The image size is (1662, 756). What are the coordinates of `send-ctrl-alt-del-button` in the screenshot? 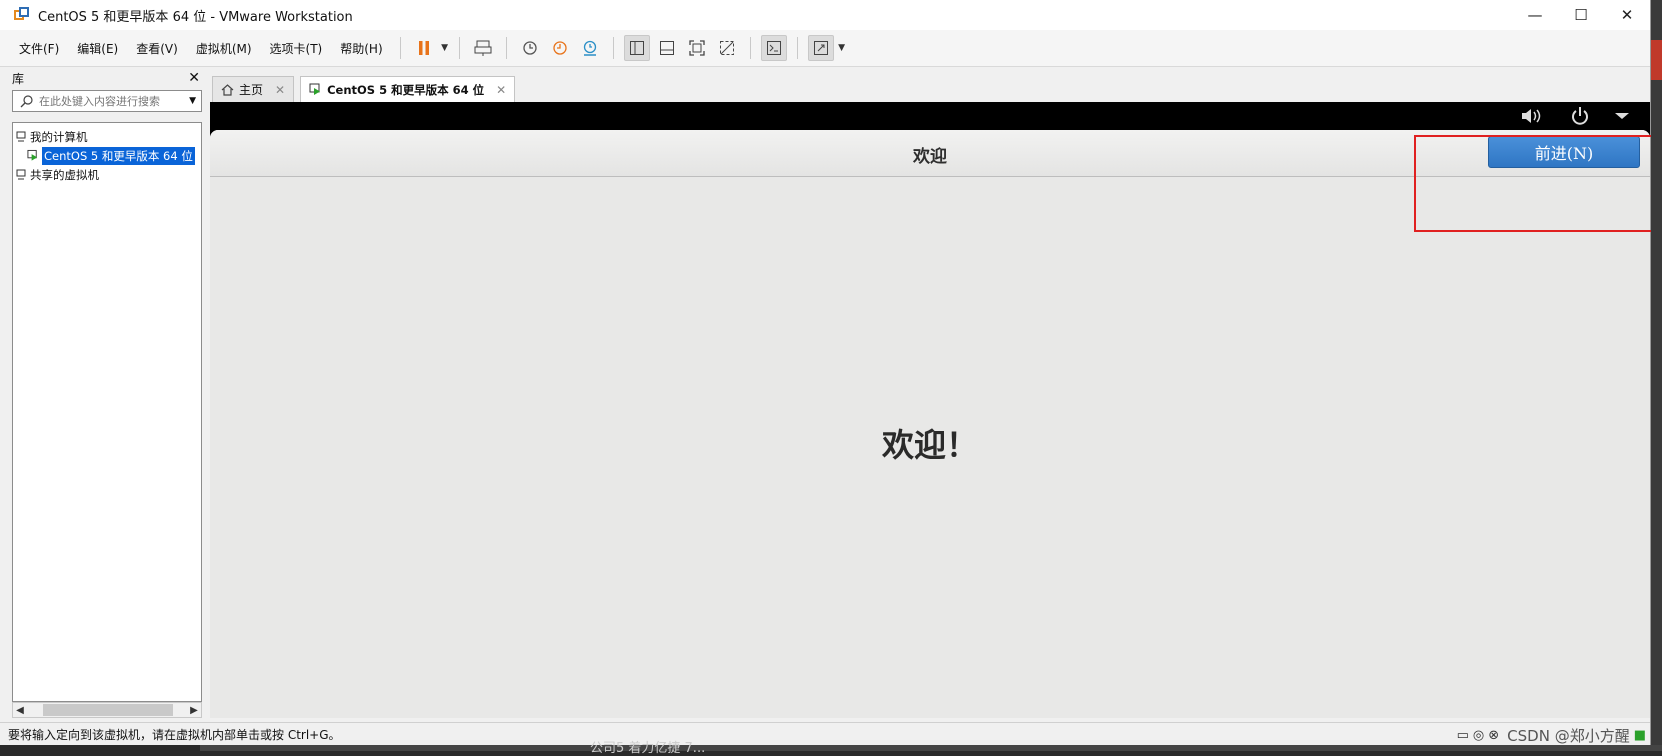 It's located at (483, 48).